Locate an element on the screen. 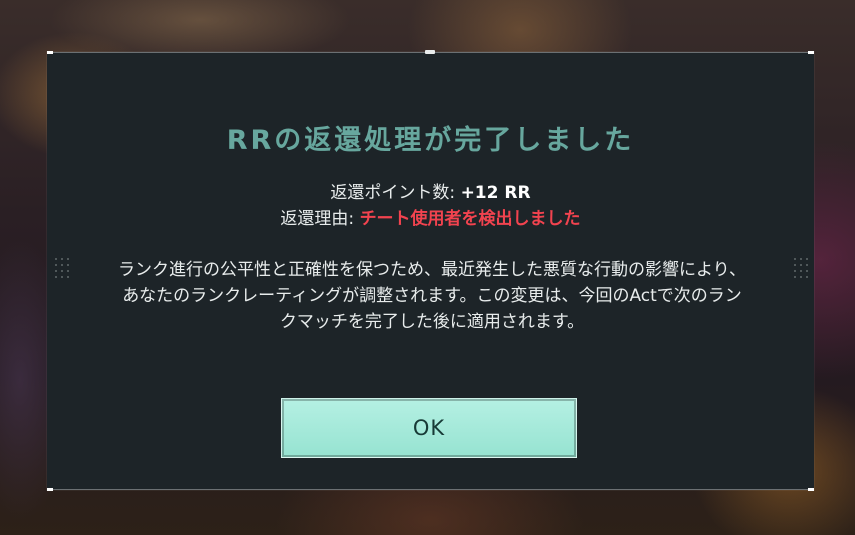 This screenshot has height=535, width=855. refund-reason-value: チート使用者を検出しました is located at coordinates (470, 219).